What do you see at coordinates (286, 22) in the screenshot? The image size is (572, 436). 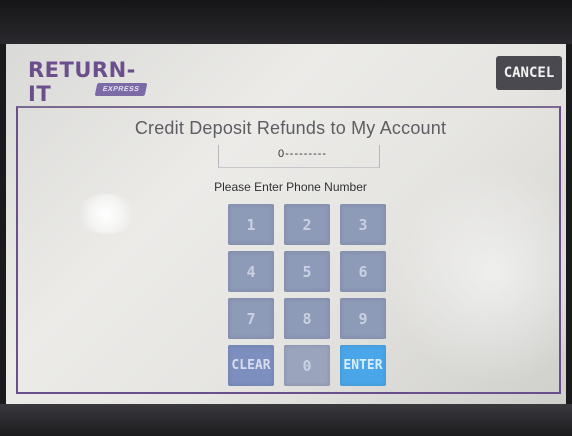 I see `device-bezel-top` at bounding box center [286, 22].